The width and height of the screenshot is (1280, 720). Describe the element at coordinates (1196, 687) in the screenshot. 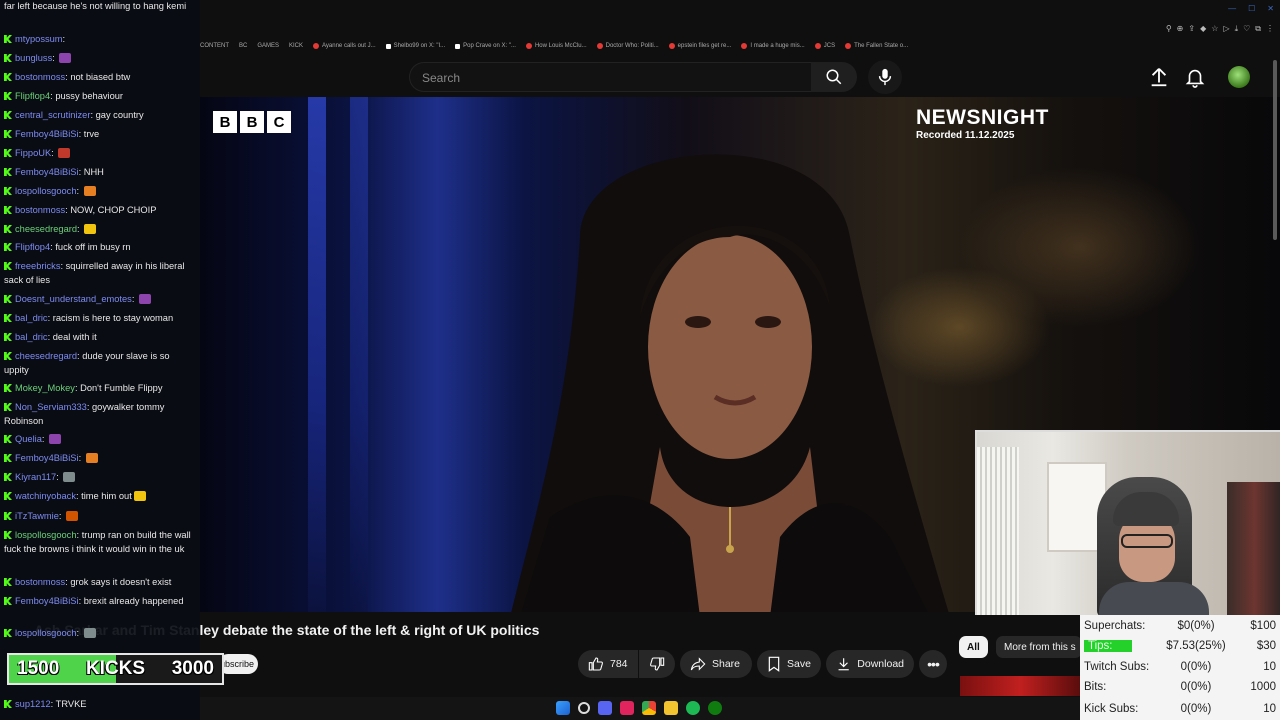

I see `stats-value: 0(0%)` at that location.